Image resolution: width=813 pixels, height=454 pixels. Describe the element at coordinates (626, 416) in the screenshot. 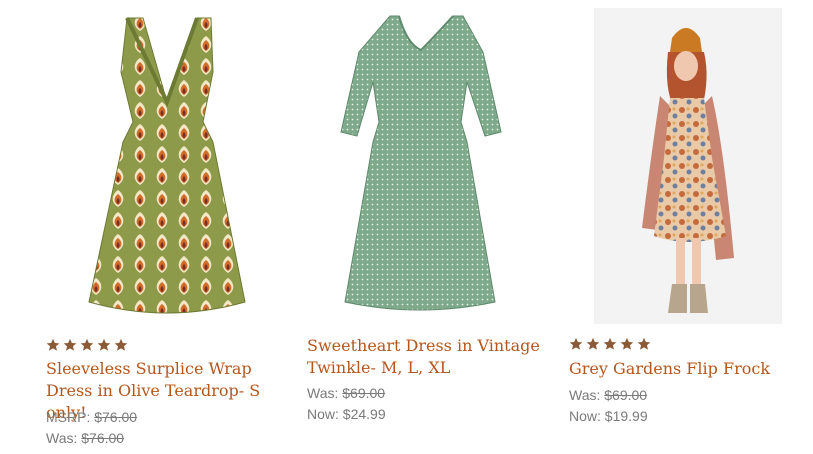

I see `price-value: $19.99` at that location.